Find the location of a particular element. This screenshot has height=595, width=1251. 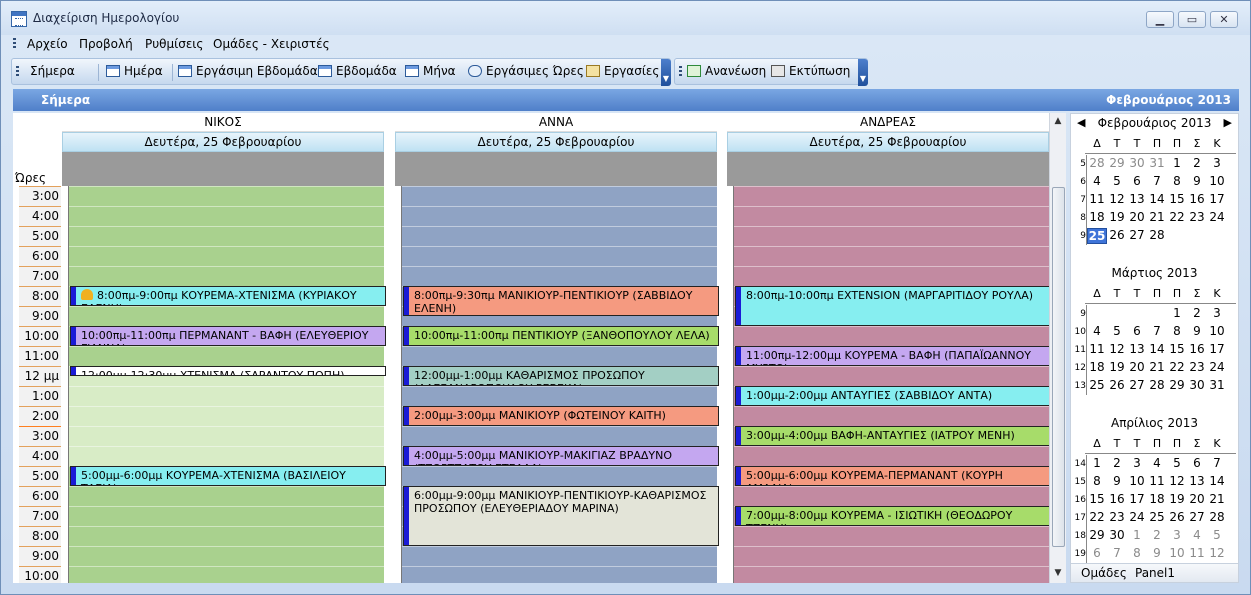

appointment: 12:00μμ-12:30μμ ΧΤΕΝΙΣΜΑ (ΣΑΡΑΝΤΟΥ ΠΟΠΗ) is located at coordinates (228, 371).